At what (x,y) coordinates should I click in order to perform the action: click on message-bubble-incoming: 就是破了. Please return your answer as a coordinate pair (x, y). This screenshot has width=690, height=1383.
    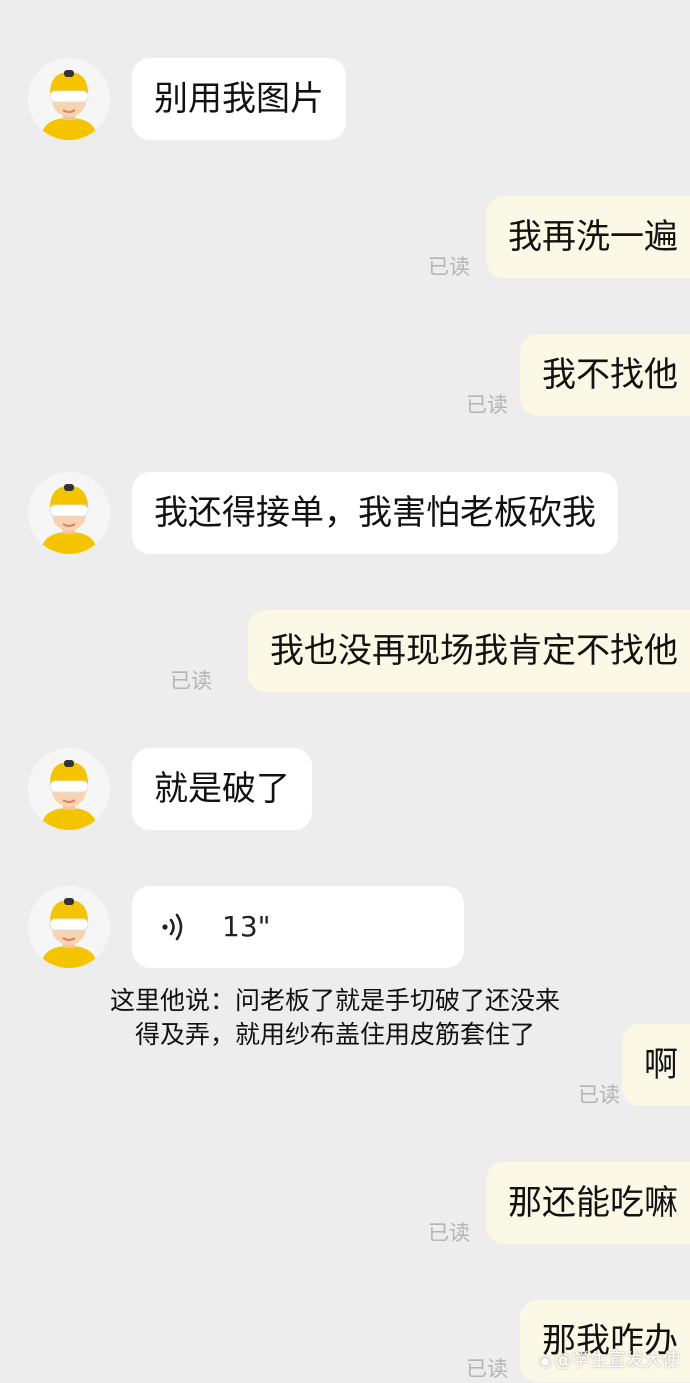
    Looking at the image, I should click on (222, 789).